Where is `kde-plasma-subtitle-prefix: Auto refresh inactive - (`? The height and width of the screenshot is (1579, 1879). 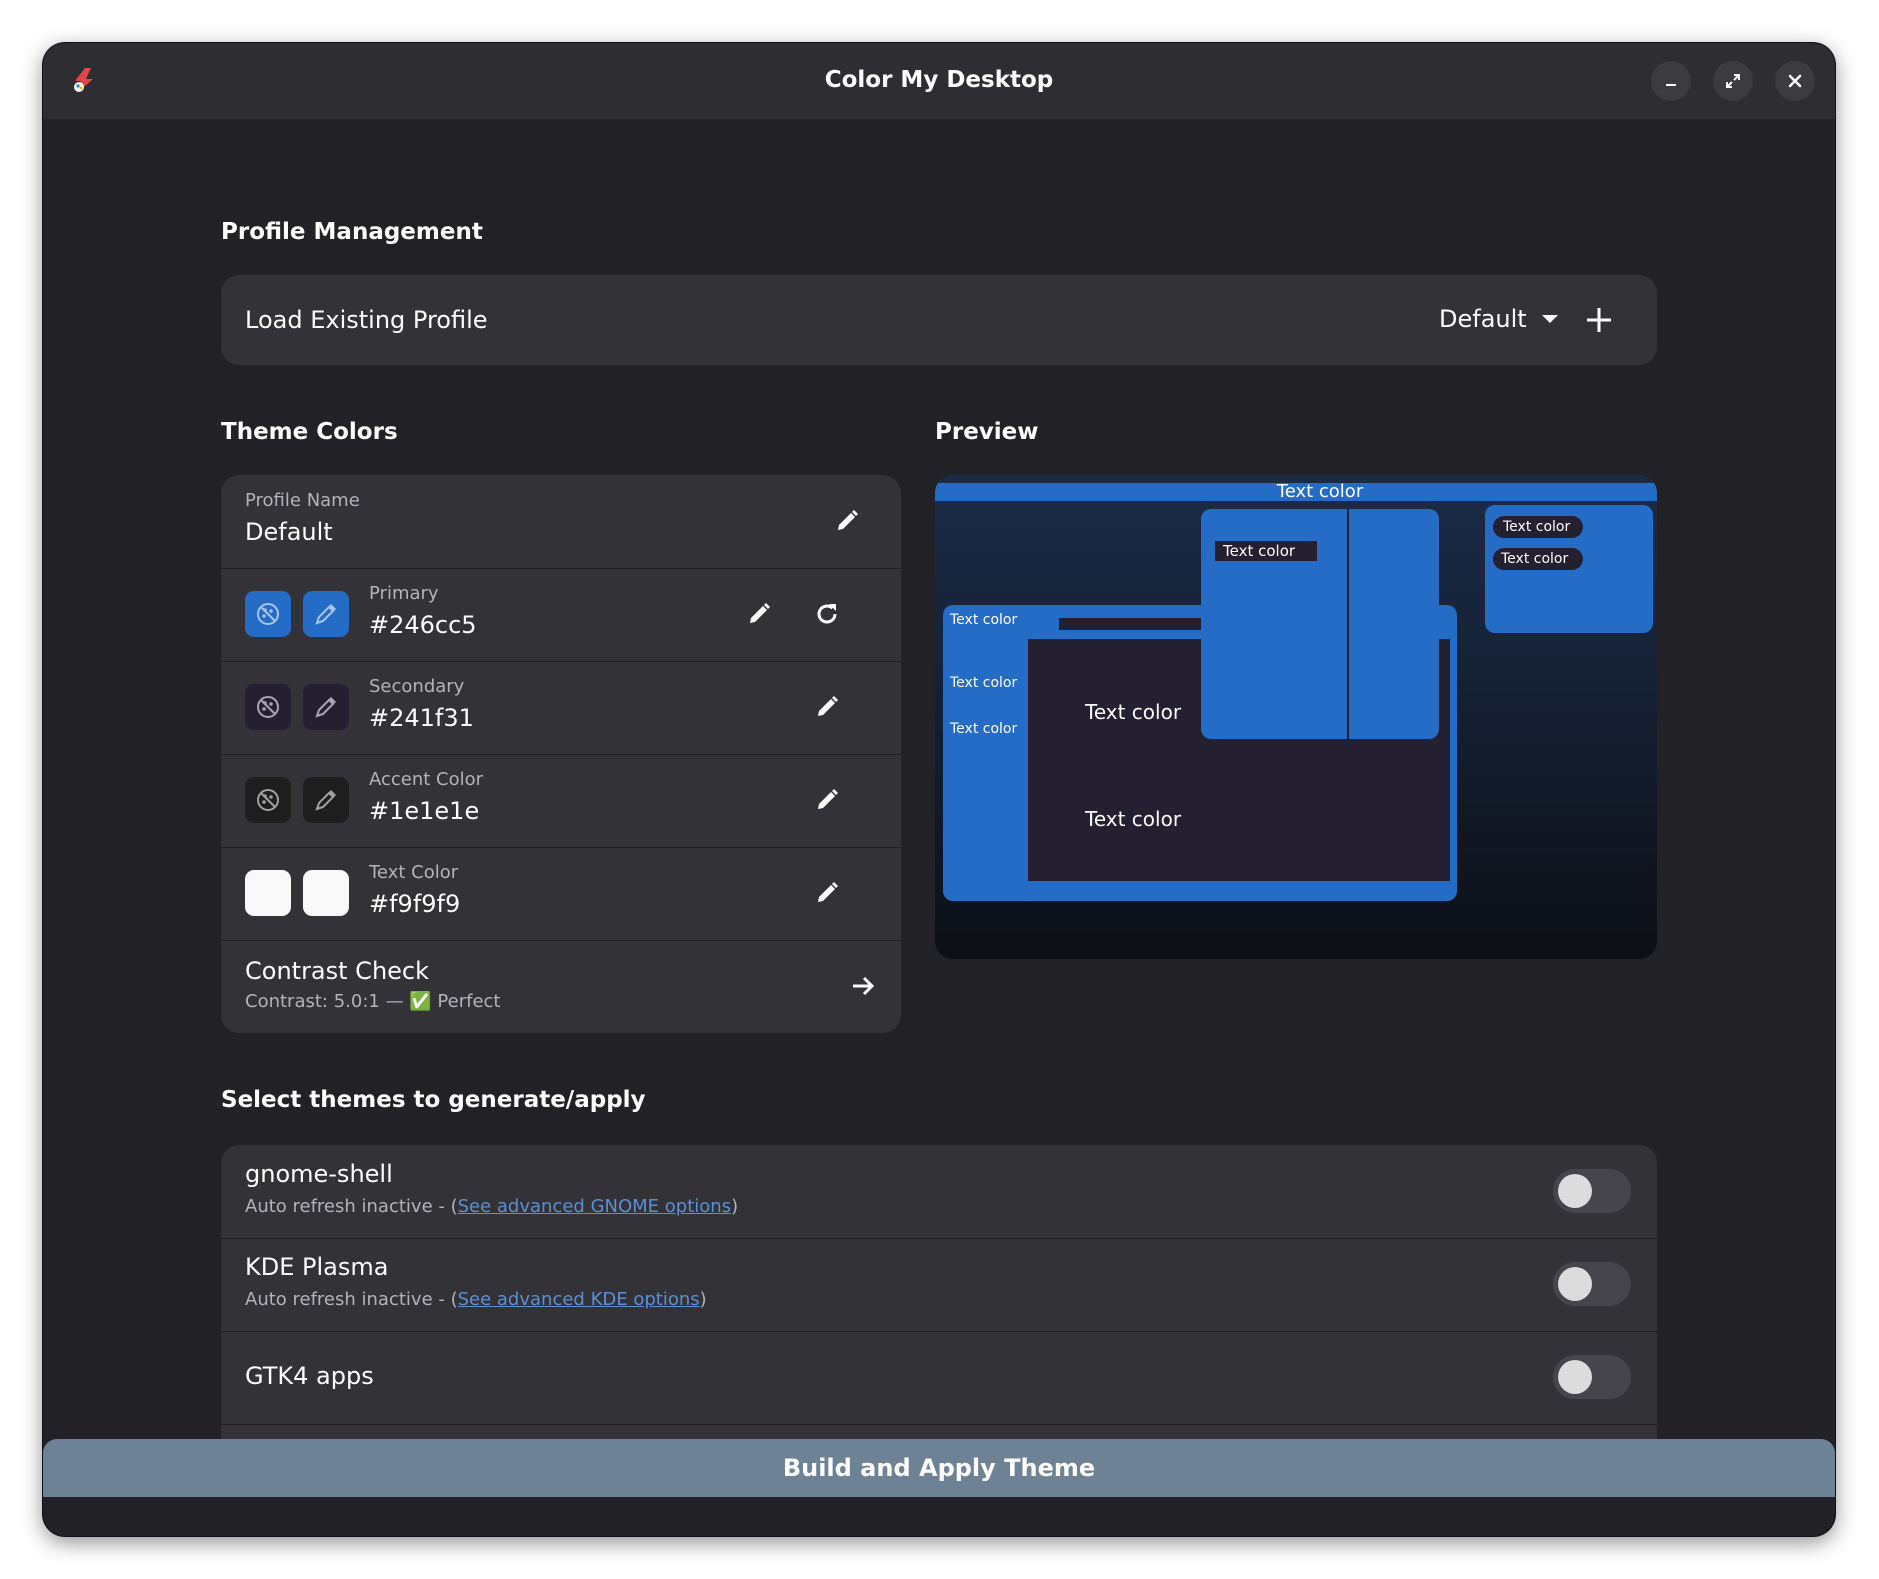
kde-plasma-subtitle-prefix: Auto refresh inactive - ( is located at coordinates (351, 1299).